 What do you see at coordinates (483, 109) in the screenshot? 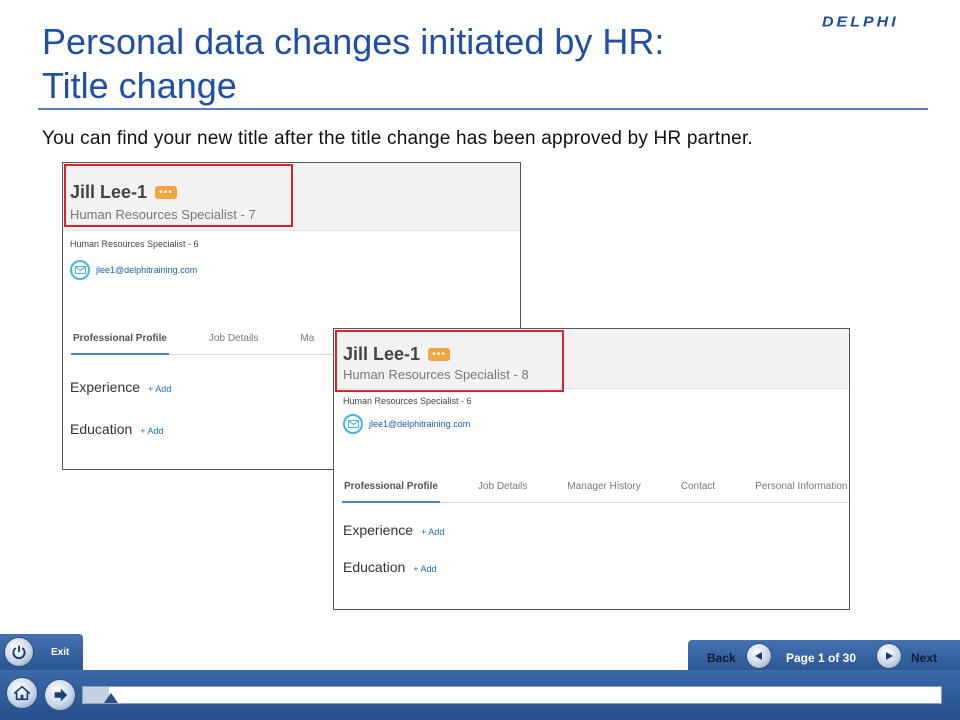
I see `title-divider` at bounding box center [483, 109].